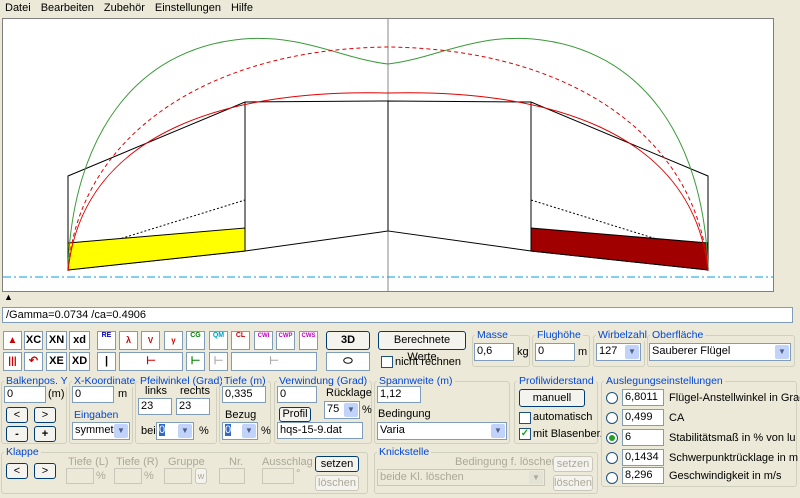 This screenshot has width=800, height=498. What do you see at coordinates (274, 361) in the screenshot?
I see `segment-gray-wide-icon: ⊢` at bounding box center [274, 361].